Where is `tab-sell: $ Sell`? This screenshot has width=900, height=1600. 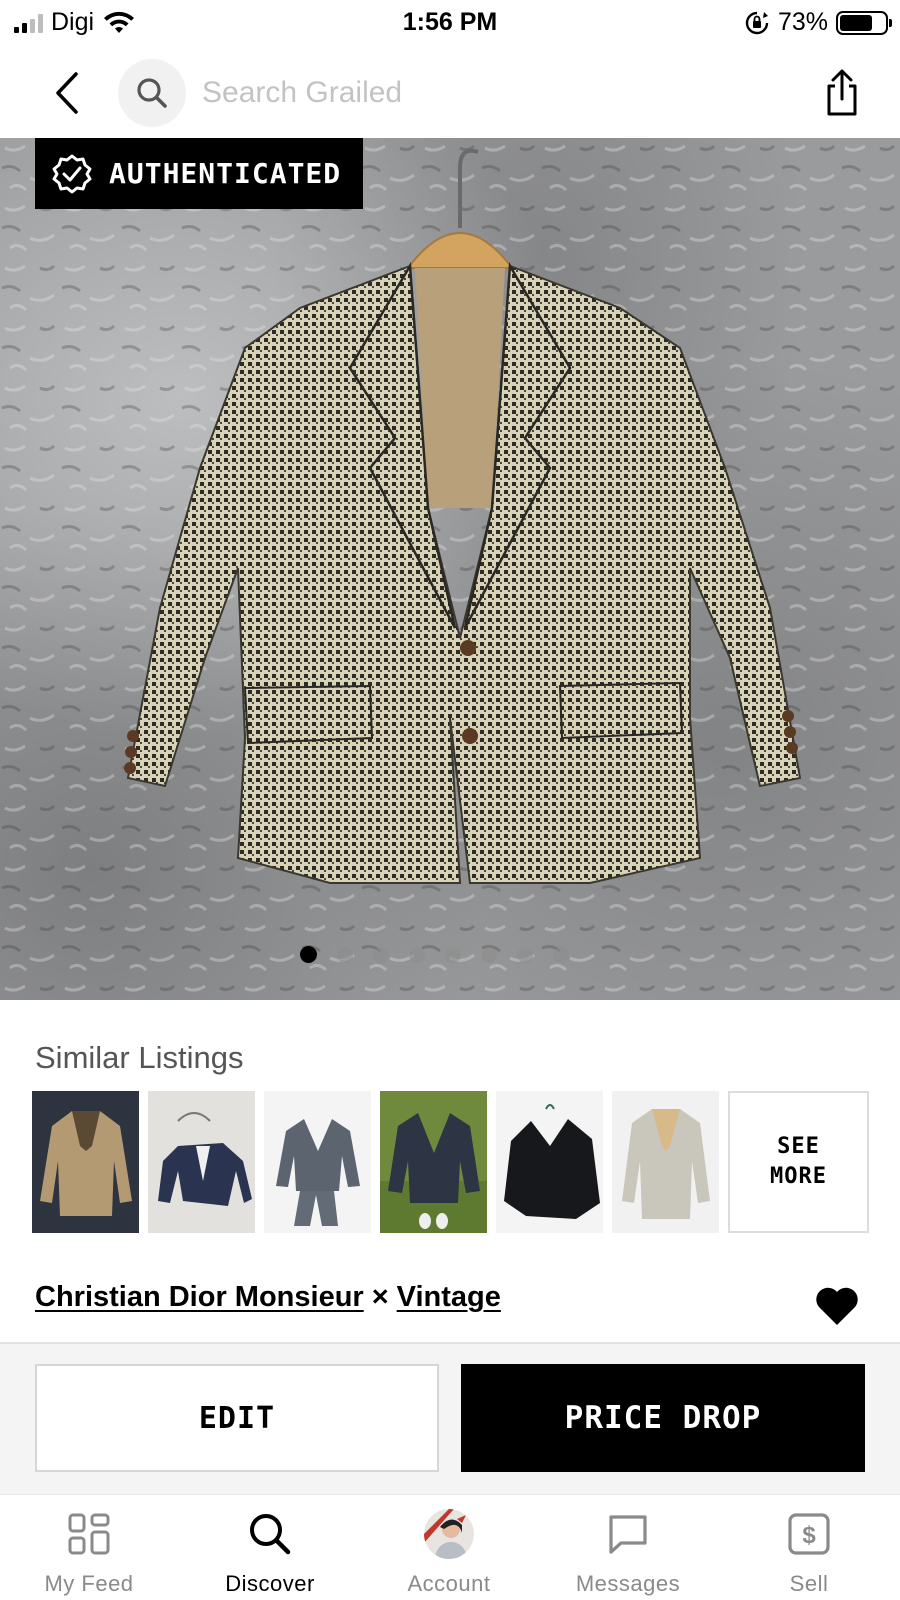
tab-sell: $ Sell is located at coordinates (809, 1553).